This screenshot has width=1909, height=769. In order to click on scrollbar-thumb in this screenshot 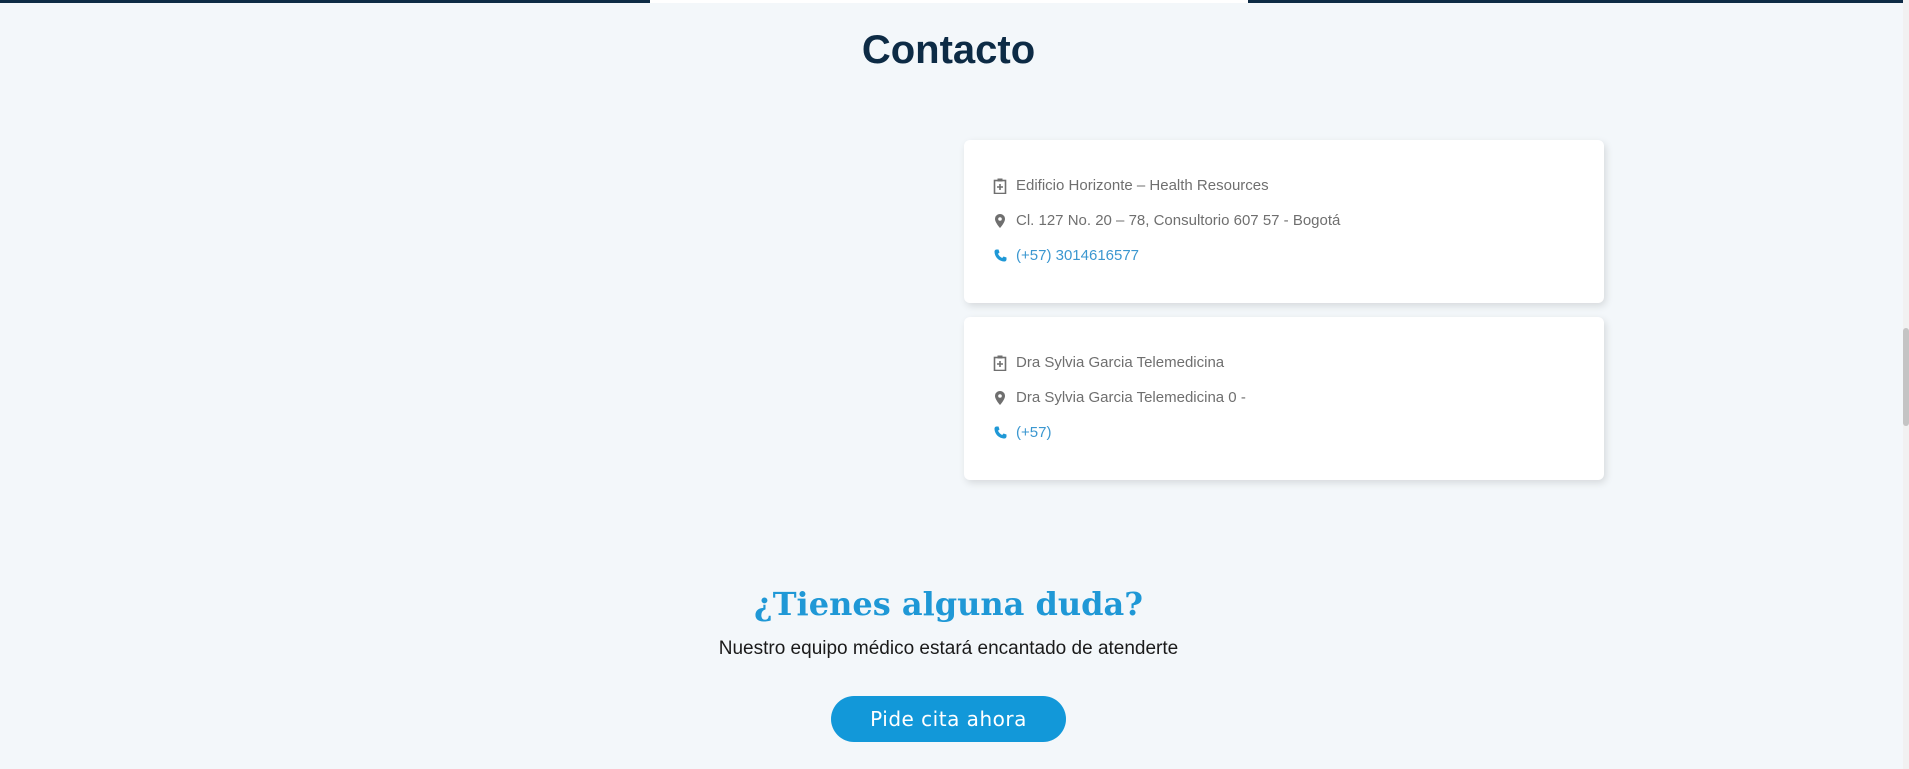, I will do `click(1906, 377)`.